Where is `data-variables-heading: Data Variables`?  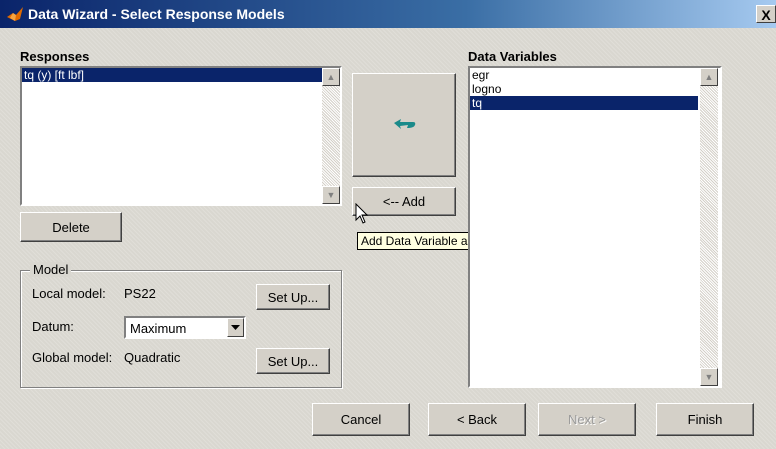 data-variables-heading: Data Variables is located at coordinates (512, 56).